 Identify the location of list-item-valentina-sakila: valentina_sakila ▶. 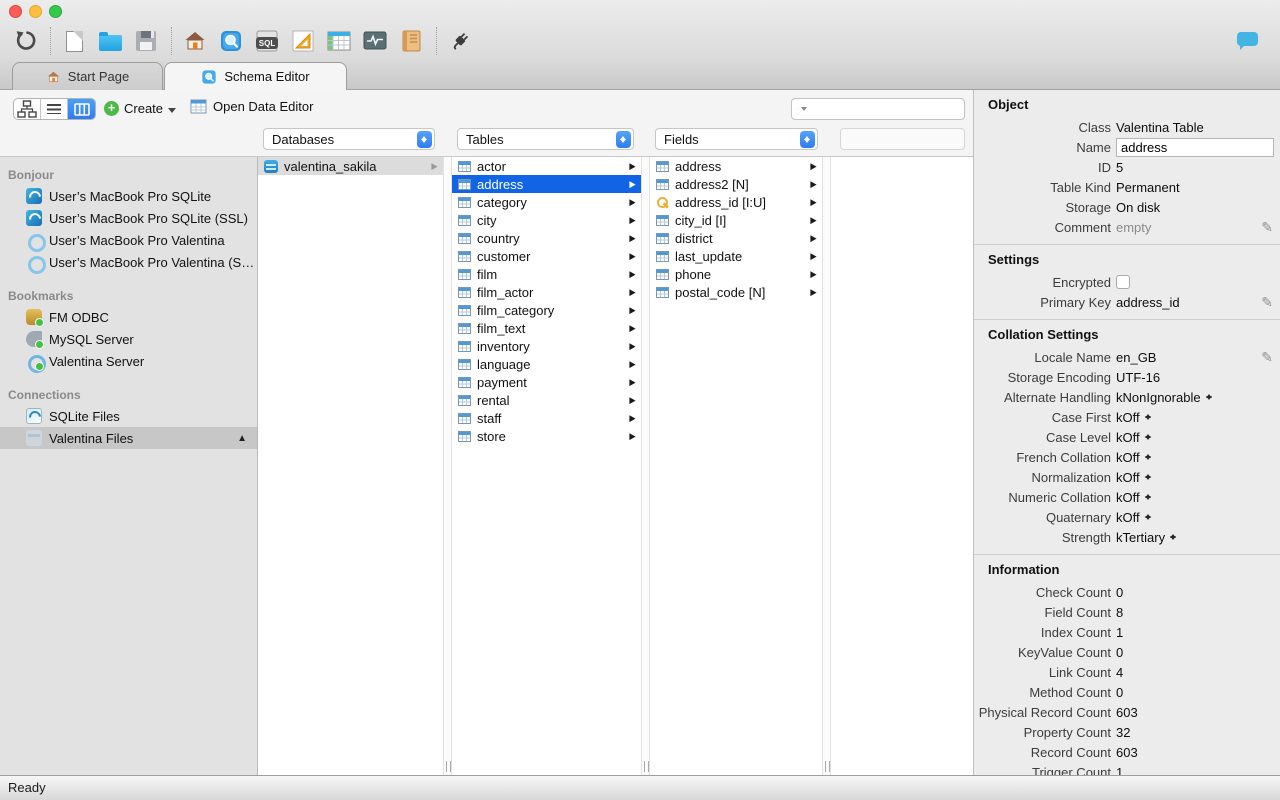
(350, 166).